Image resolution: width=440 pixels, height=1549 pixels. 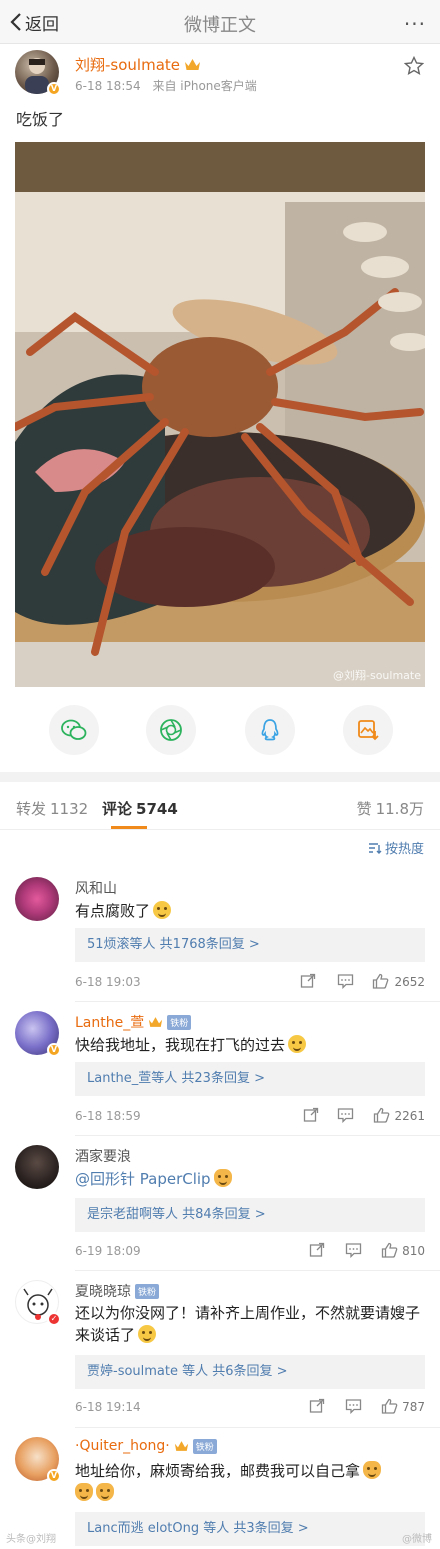 What do you see at coordinates (297, 1044) in the screenshot?
I see `laugh-emoji-icon` at bounding box center [297, 1044].